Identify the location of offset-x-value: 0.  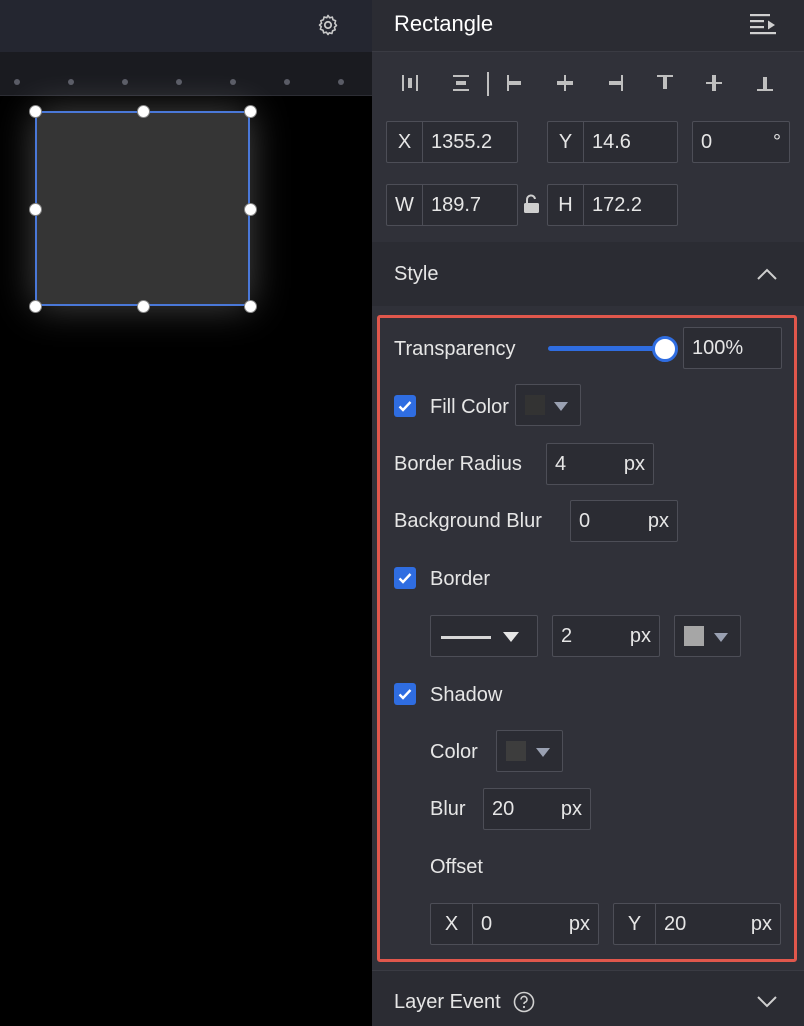
(521, 924).